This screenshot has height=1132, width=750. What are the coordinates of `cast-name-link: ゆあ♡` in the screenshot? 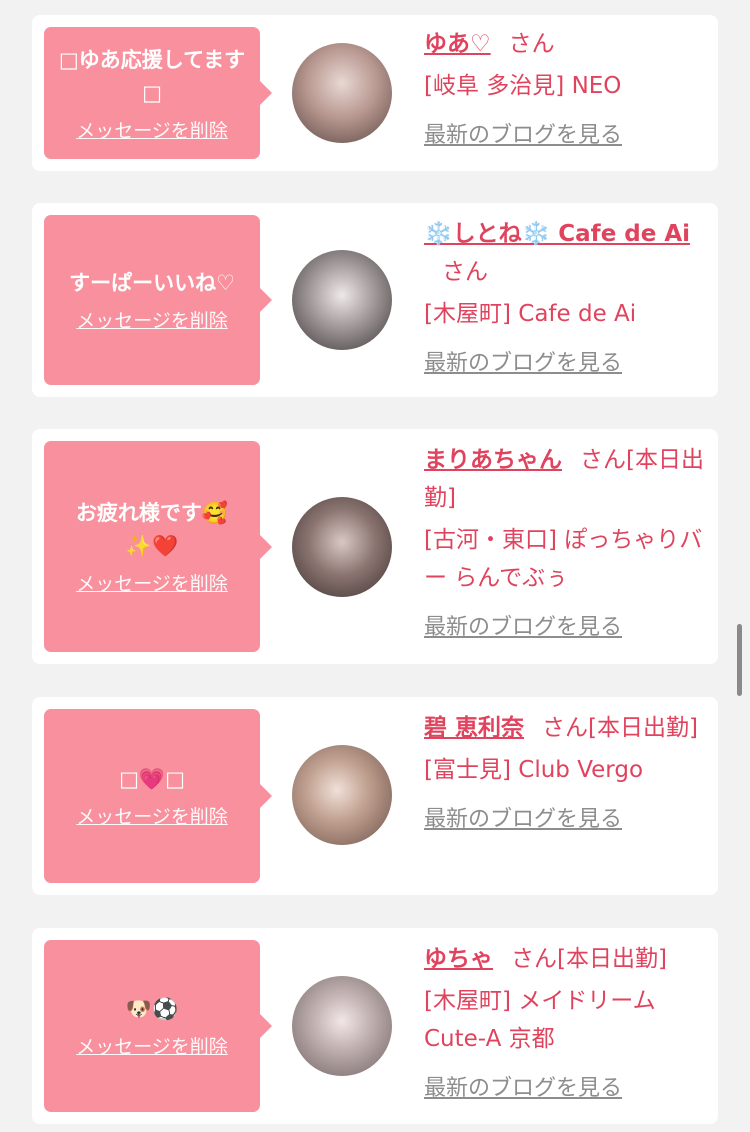 It's located at (457, 44).